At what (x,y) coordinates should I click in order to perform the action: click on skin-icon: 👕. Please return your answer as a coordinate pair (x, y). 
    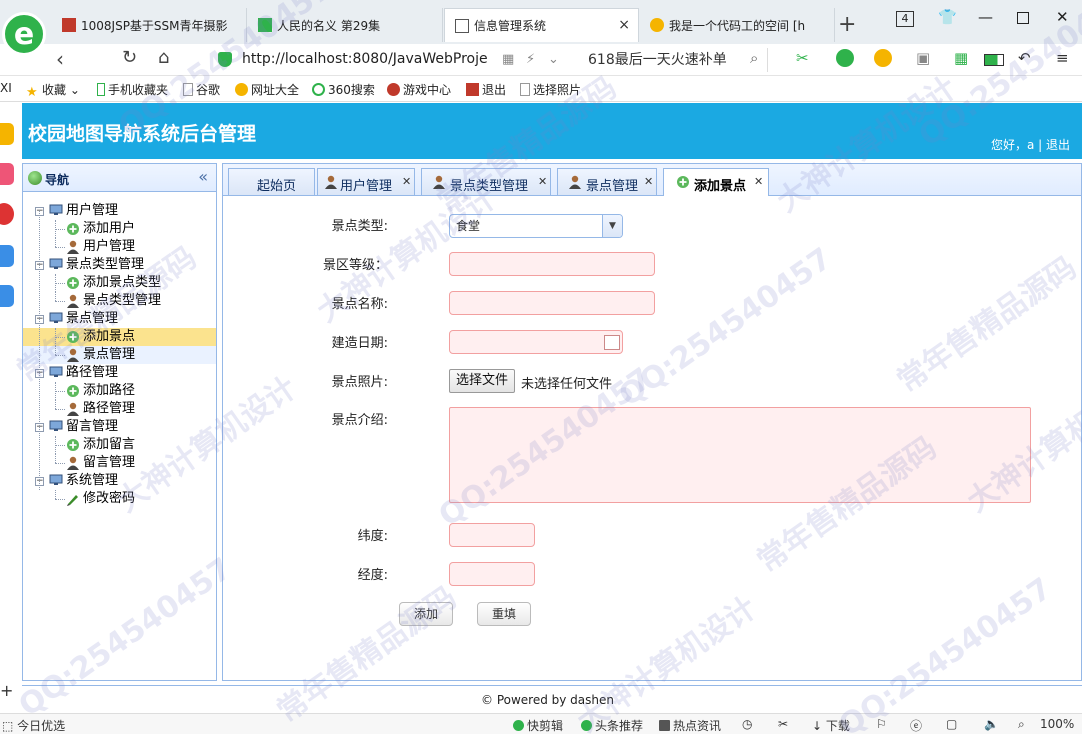
    Looking at the image, I should click on (947, 17).